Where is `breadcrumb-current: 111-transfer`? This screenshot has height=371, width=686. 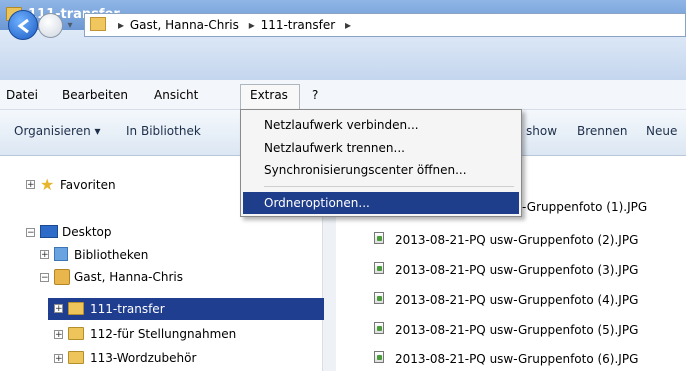
breadcrumb-current: 111-transfer is located at coordinates (298, 25).